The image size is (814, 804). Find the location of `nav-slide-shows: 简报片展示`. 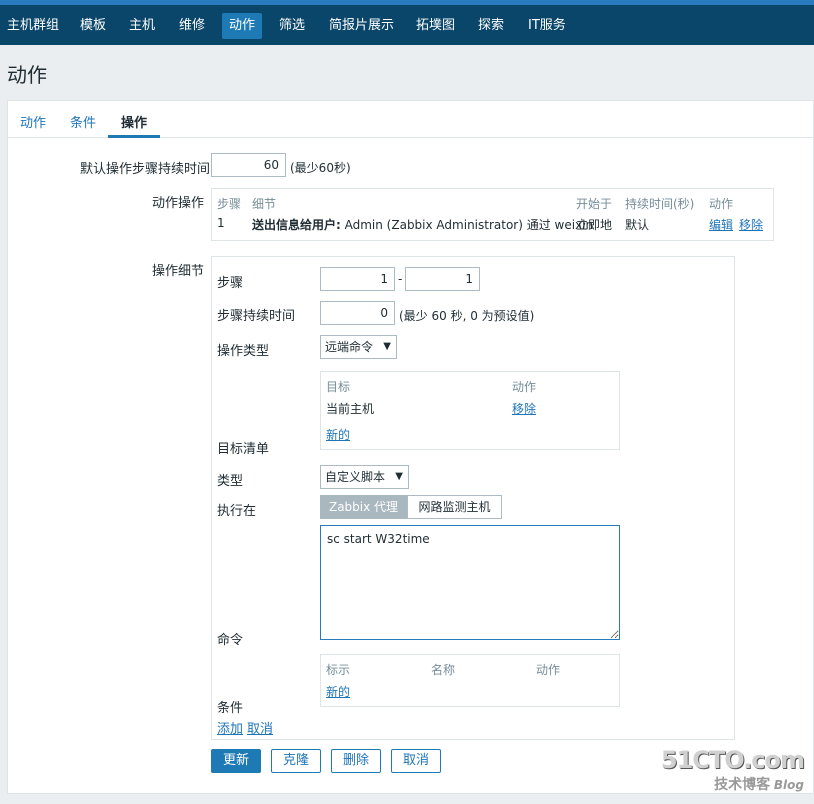

nav-slide-shows: 简报片展示 is located at coordinates (361, 26).